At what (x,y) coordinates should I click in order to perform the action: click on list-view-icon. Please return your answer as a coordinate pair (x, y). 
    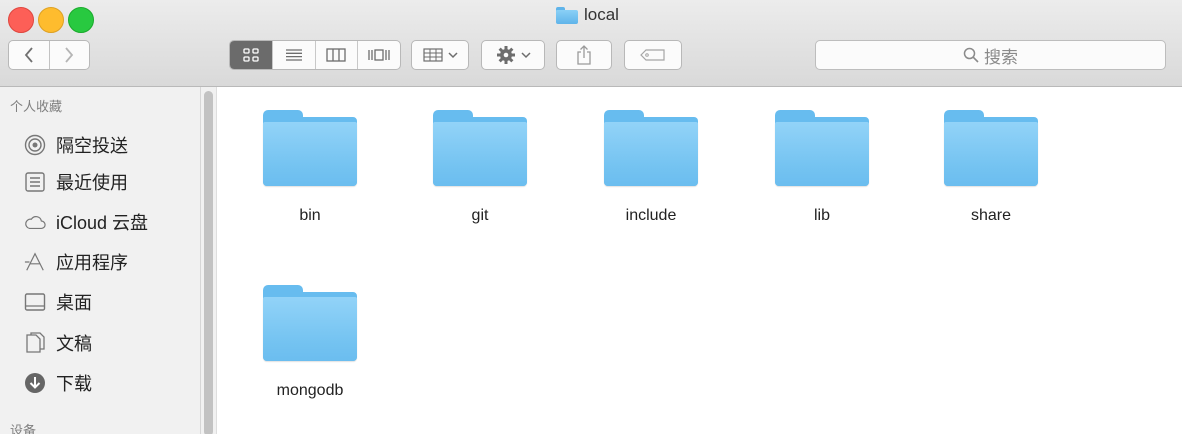
    Looking at the image, I should click on (293, 55).